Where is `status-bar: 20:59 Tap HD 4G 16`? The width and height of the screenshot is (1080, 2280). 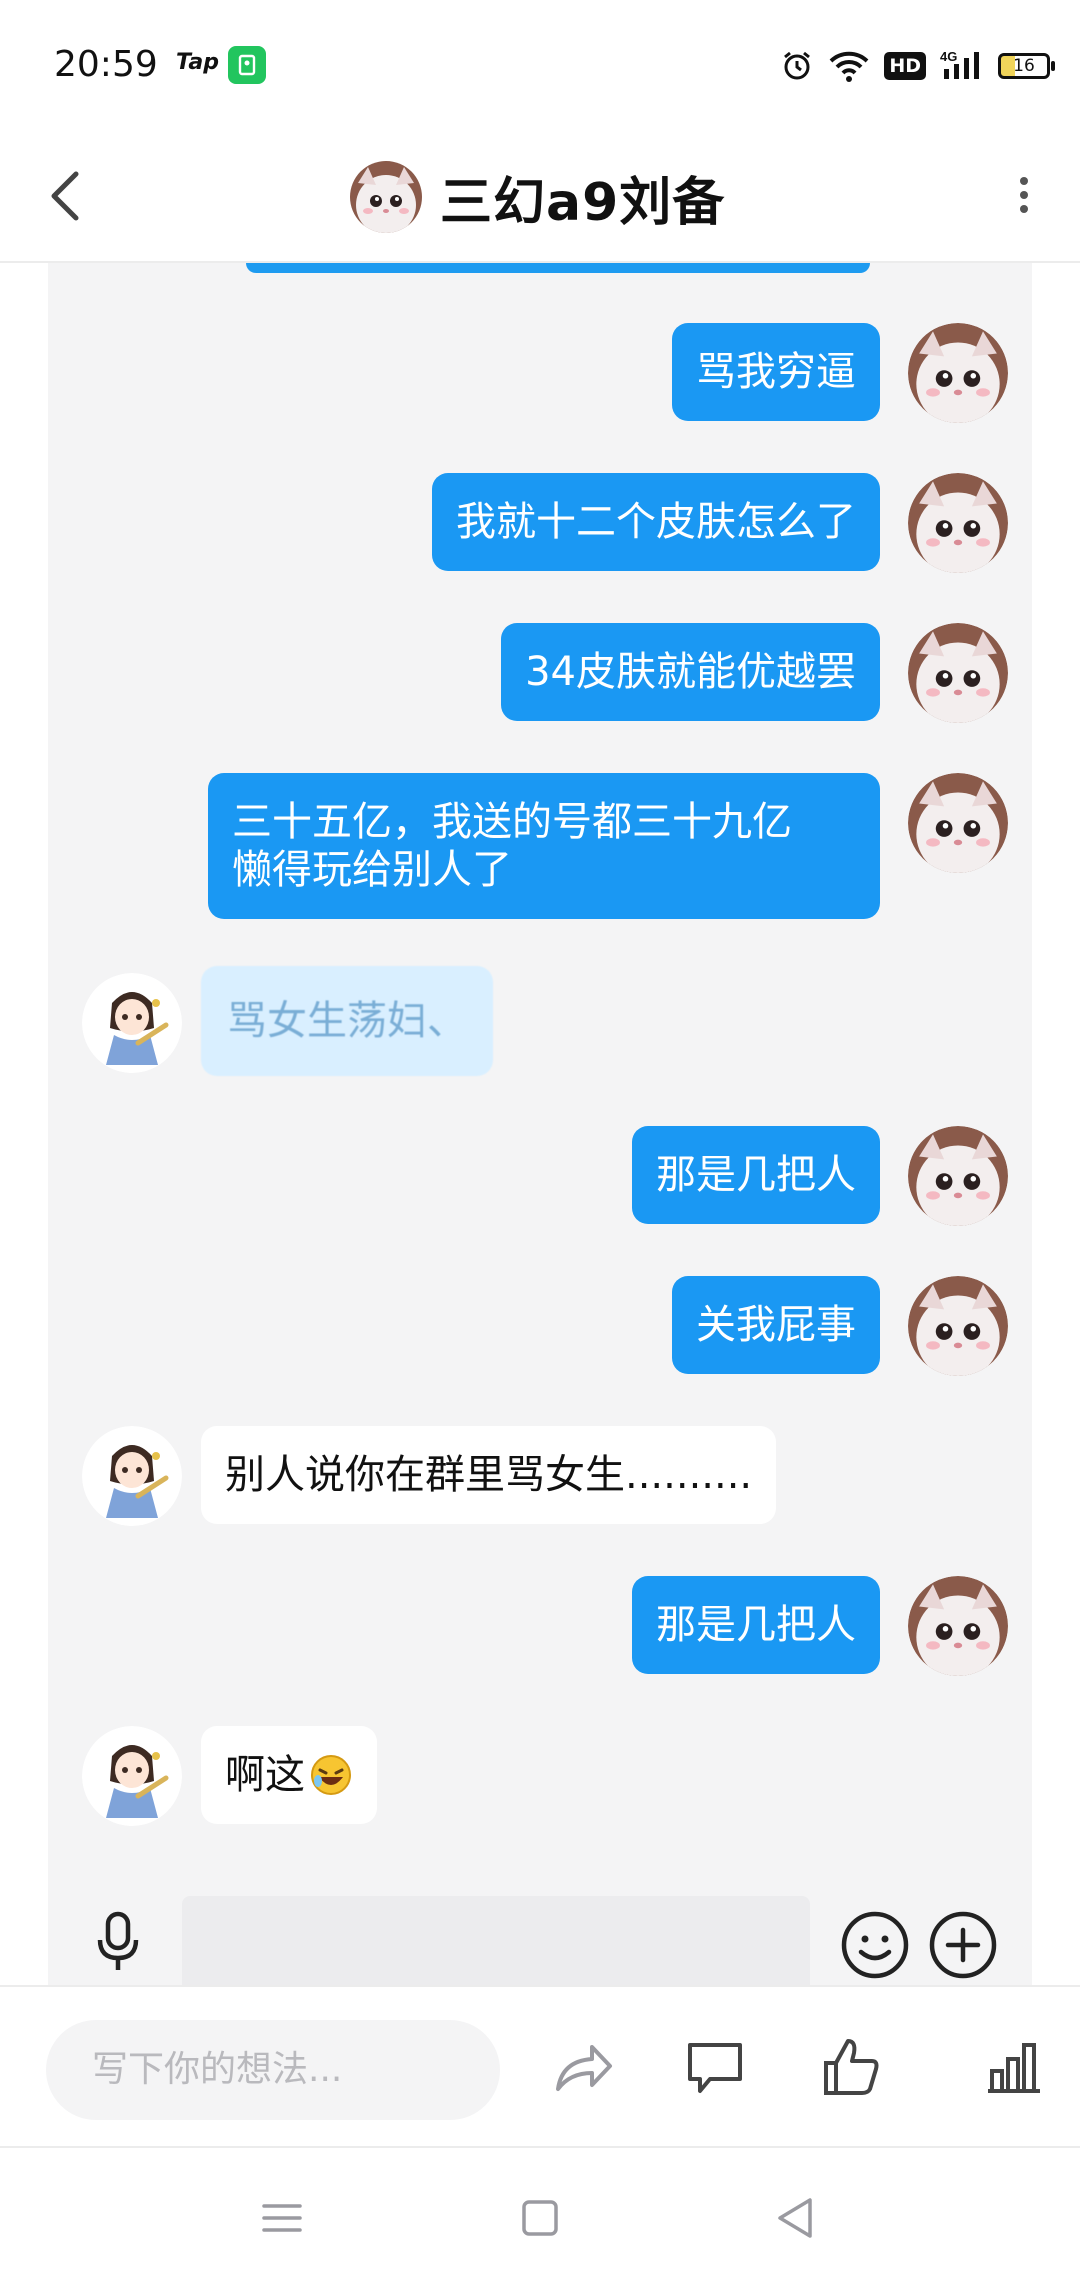 status-bar: 20:59 Tap HD 4G 16 is located at coordinates (540, 65).